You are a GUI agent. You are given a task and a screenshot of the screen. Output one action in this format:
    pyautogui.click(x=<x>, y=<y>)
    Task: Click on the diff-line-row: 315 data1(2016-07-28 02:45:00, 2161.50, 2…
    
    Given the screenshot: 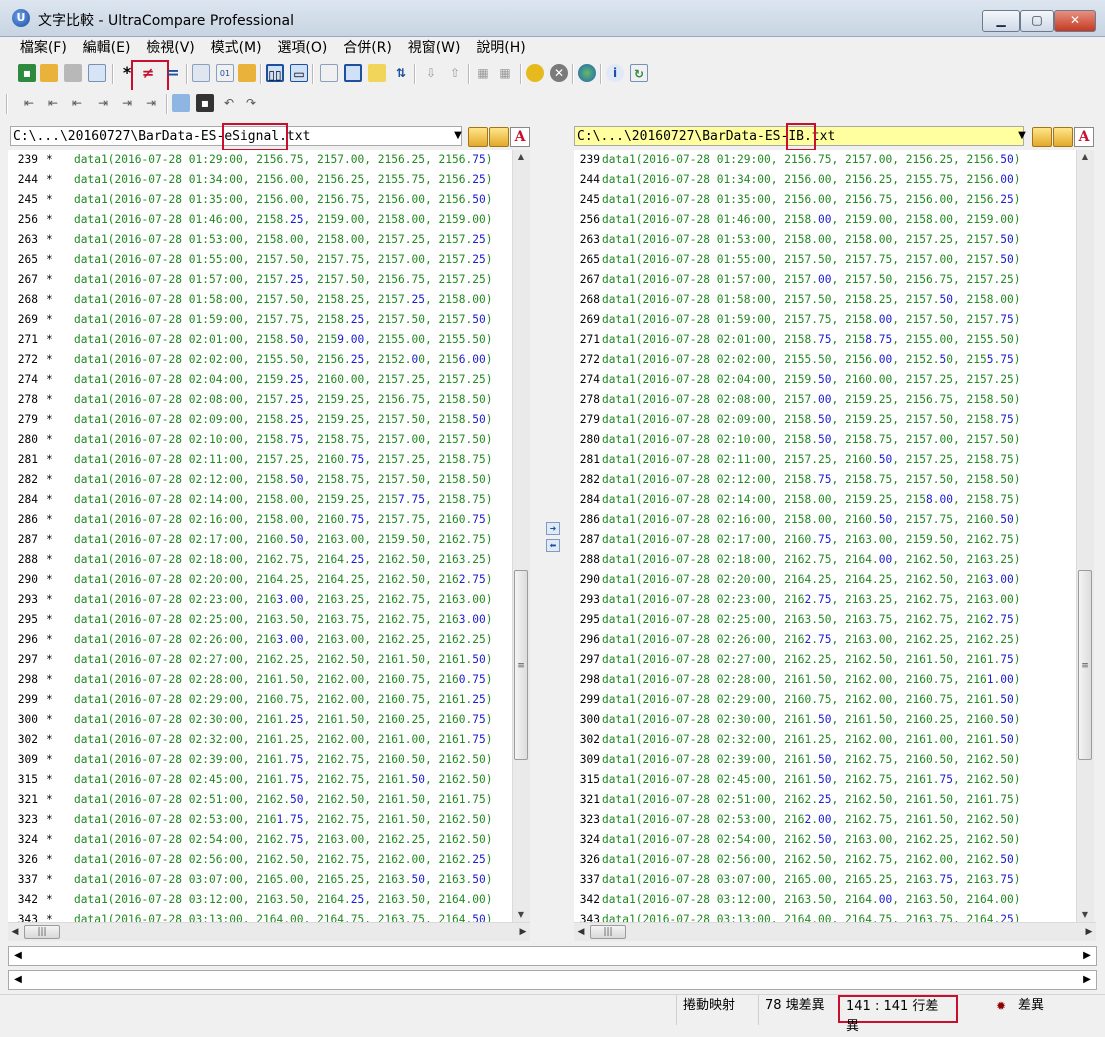 What is the action you would take?
    pyautogui.click(x=825, y=780)
    